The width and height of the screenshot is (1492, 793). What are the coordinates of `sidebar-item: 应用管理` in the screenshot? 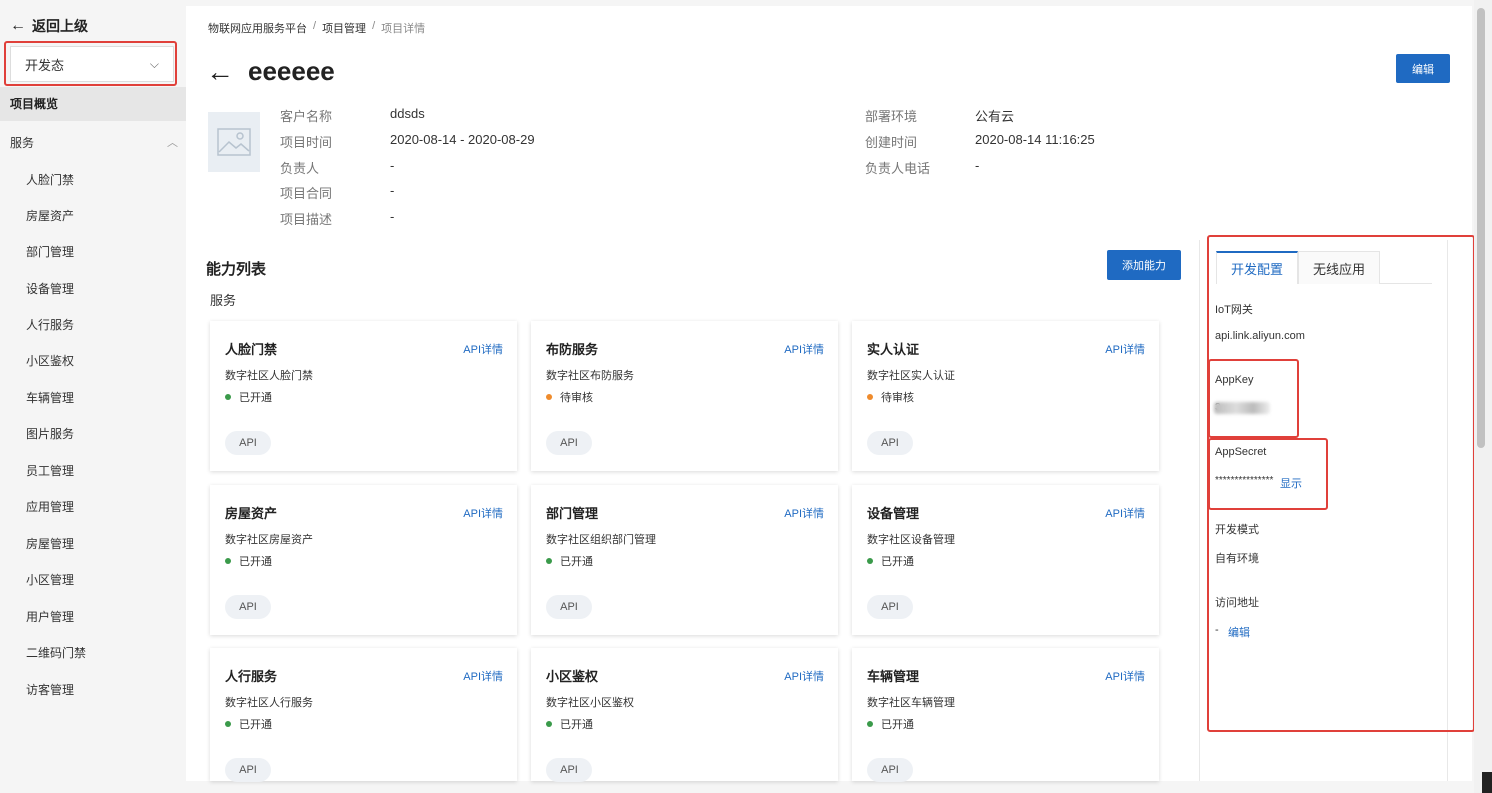 It's located at (50, 506).